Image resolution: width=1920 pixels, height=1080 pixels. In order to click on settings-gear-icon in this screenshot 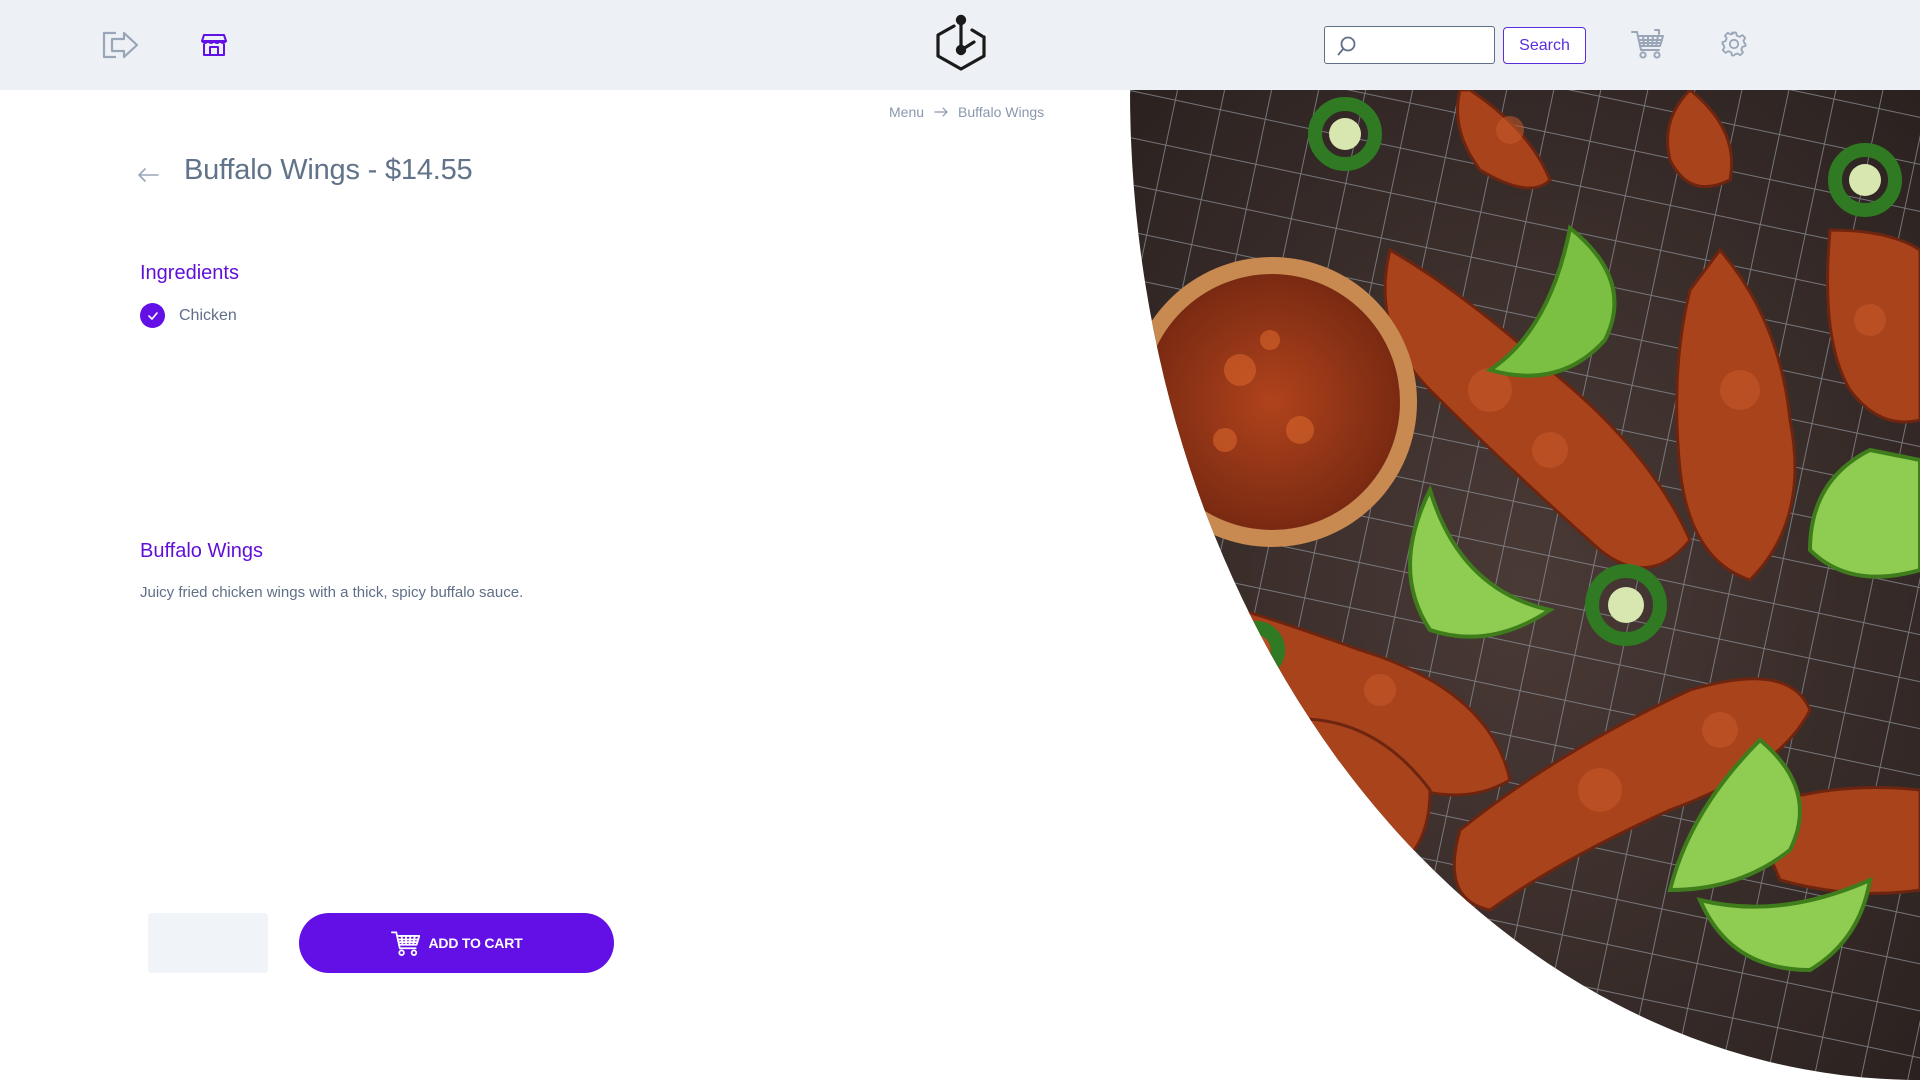, I will do `click(1734, 44)`.